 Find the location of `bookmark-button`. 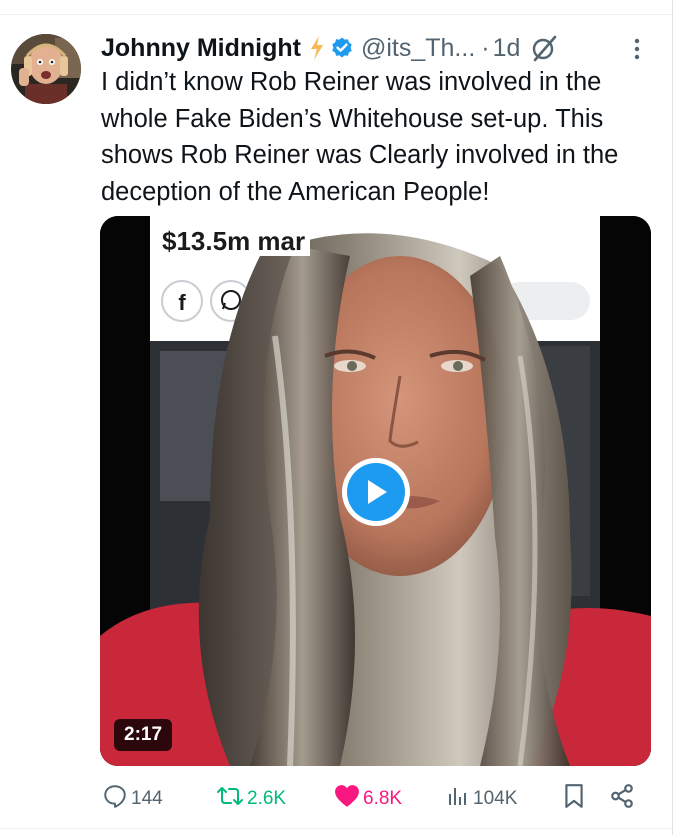

bookmark-button is located at coordinates (574, 799).